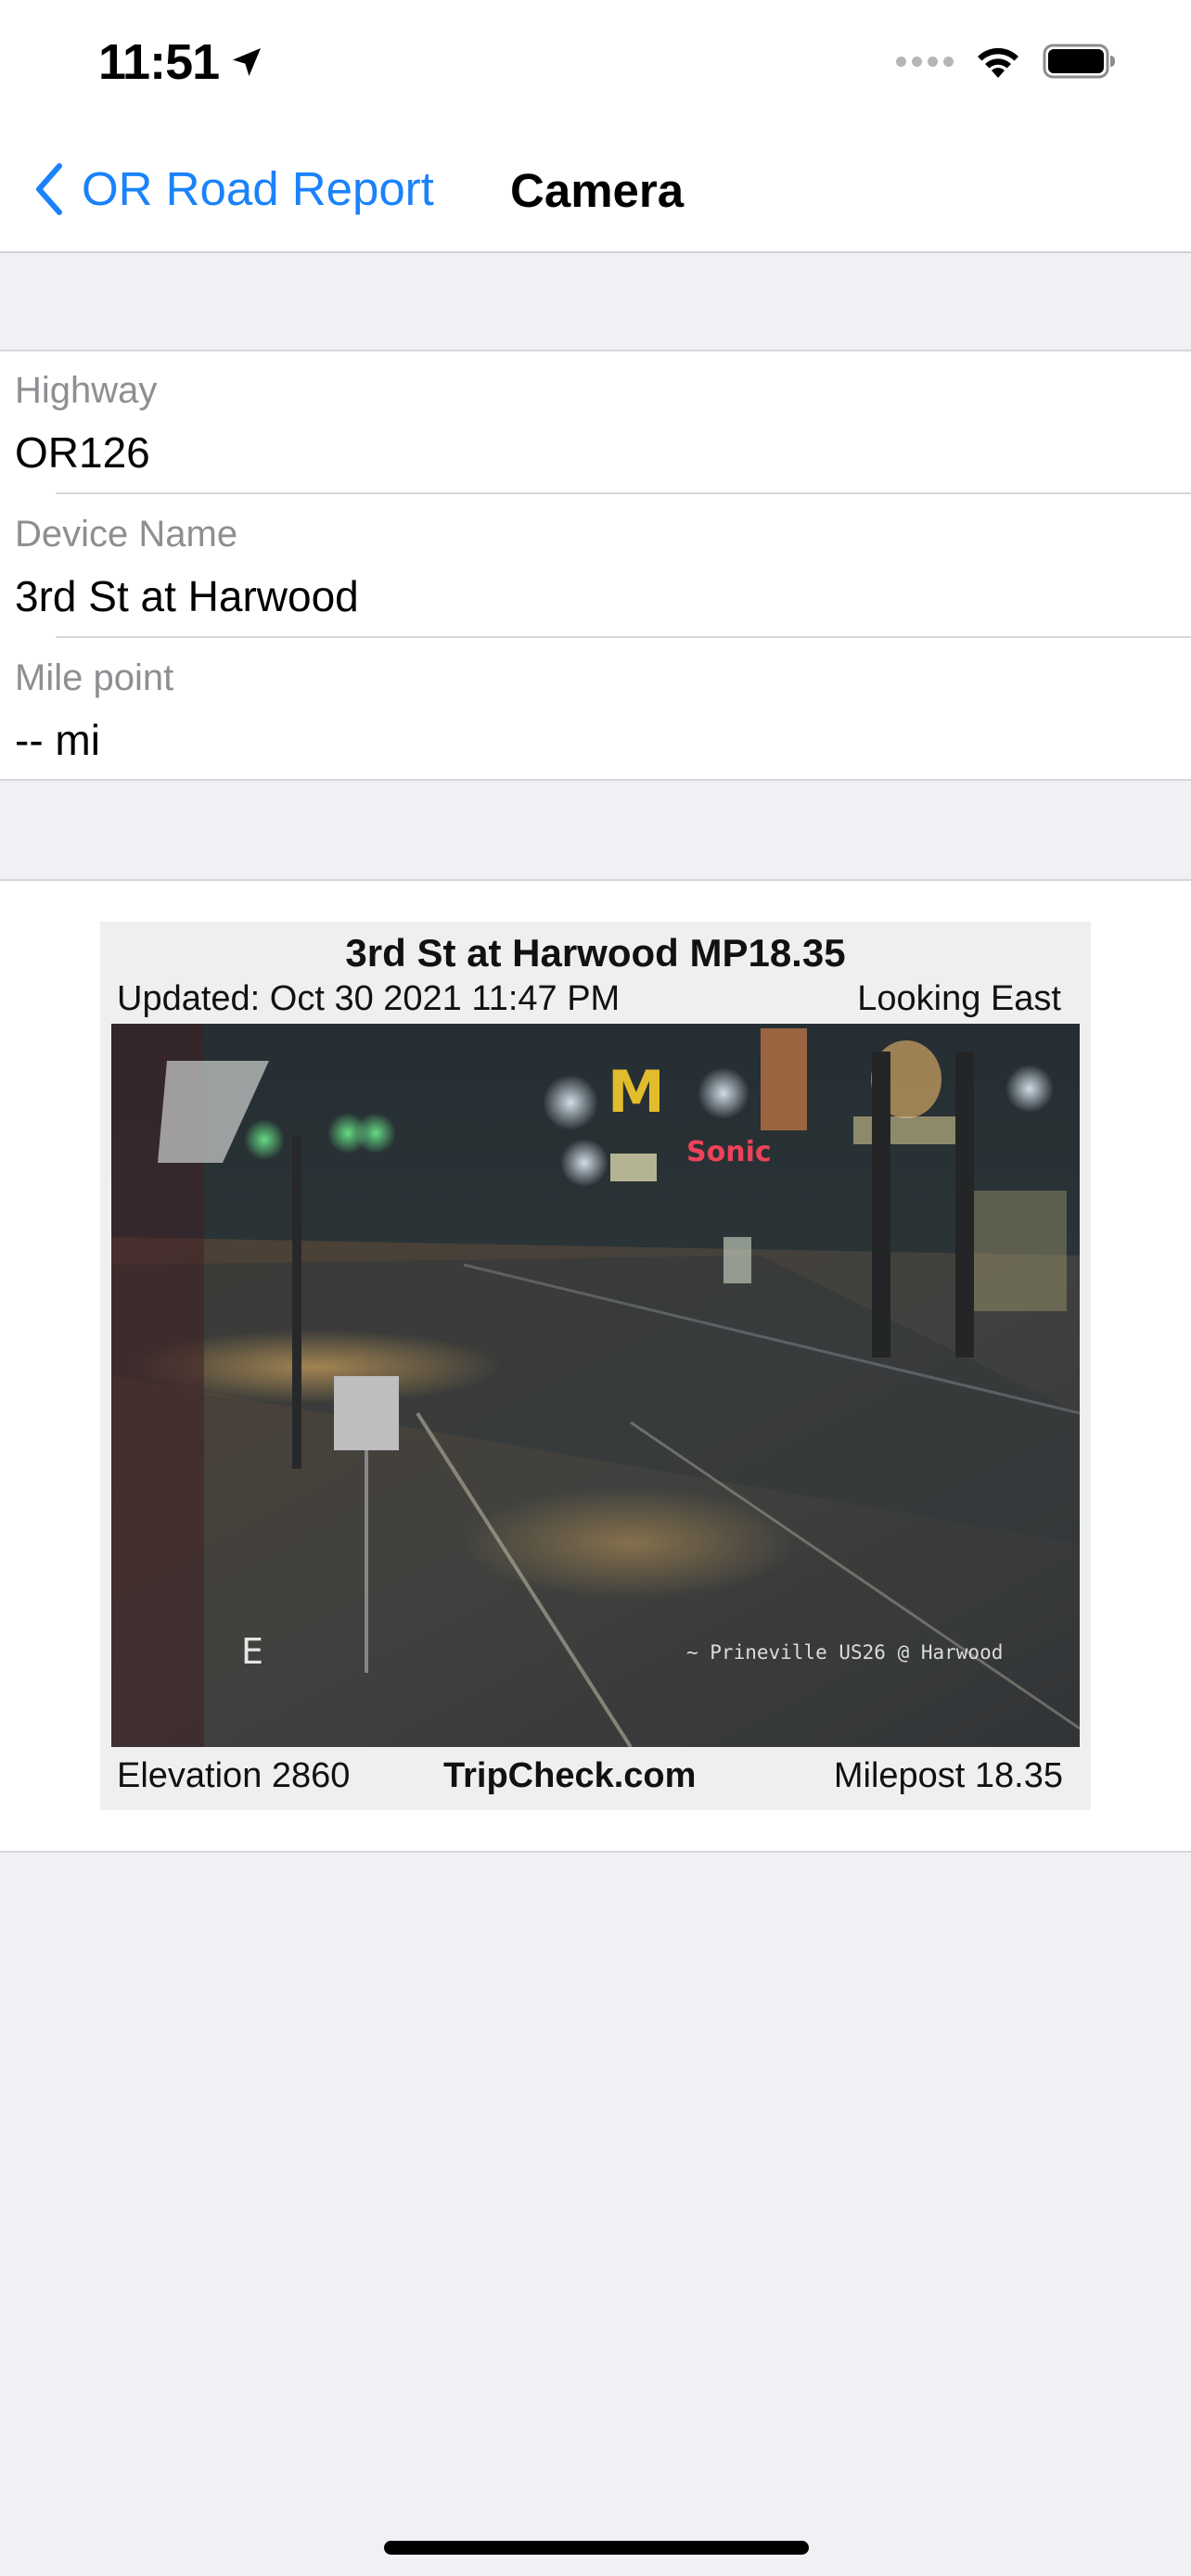  What do you see at coordinates (1079, 61) in the screenshot?
I see `battery-icon` at bounding box center [1079, 61].